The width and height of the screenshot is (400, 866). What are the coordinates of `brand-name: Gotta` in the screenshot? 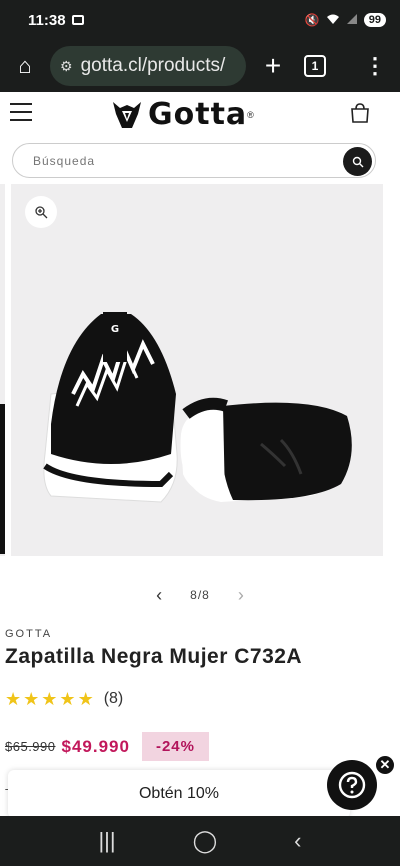 It's located at (198, 114).